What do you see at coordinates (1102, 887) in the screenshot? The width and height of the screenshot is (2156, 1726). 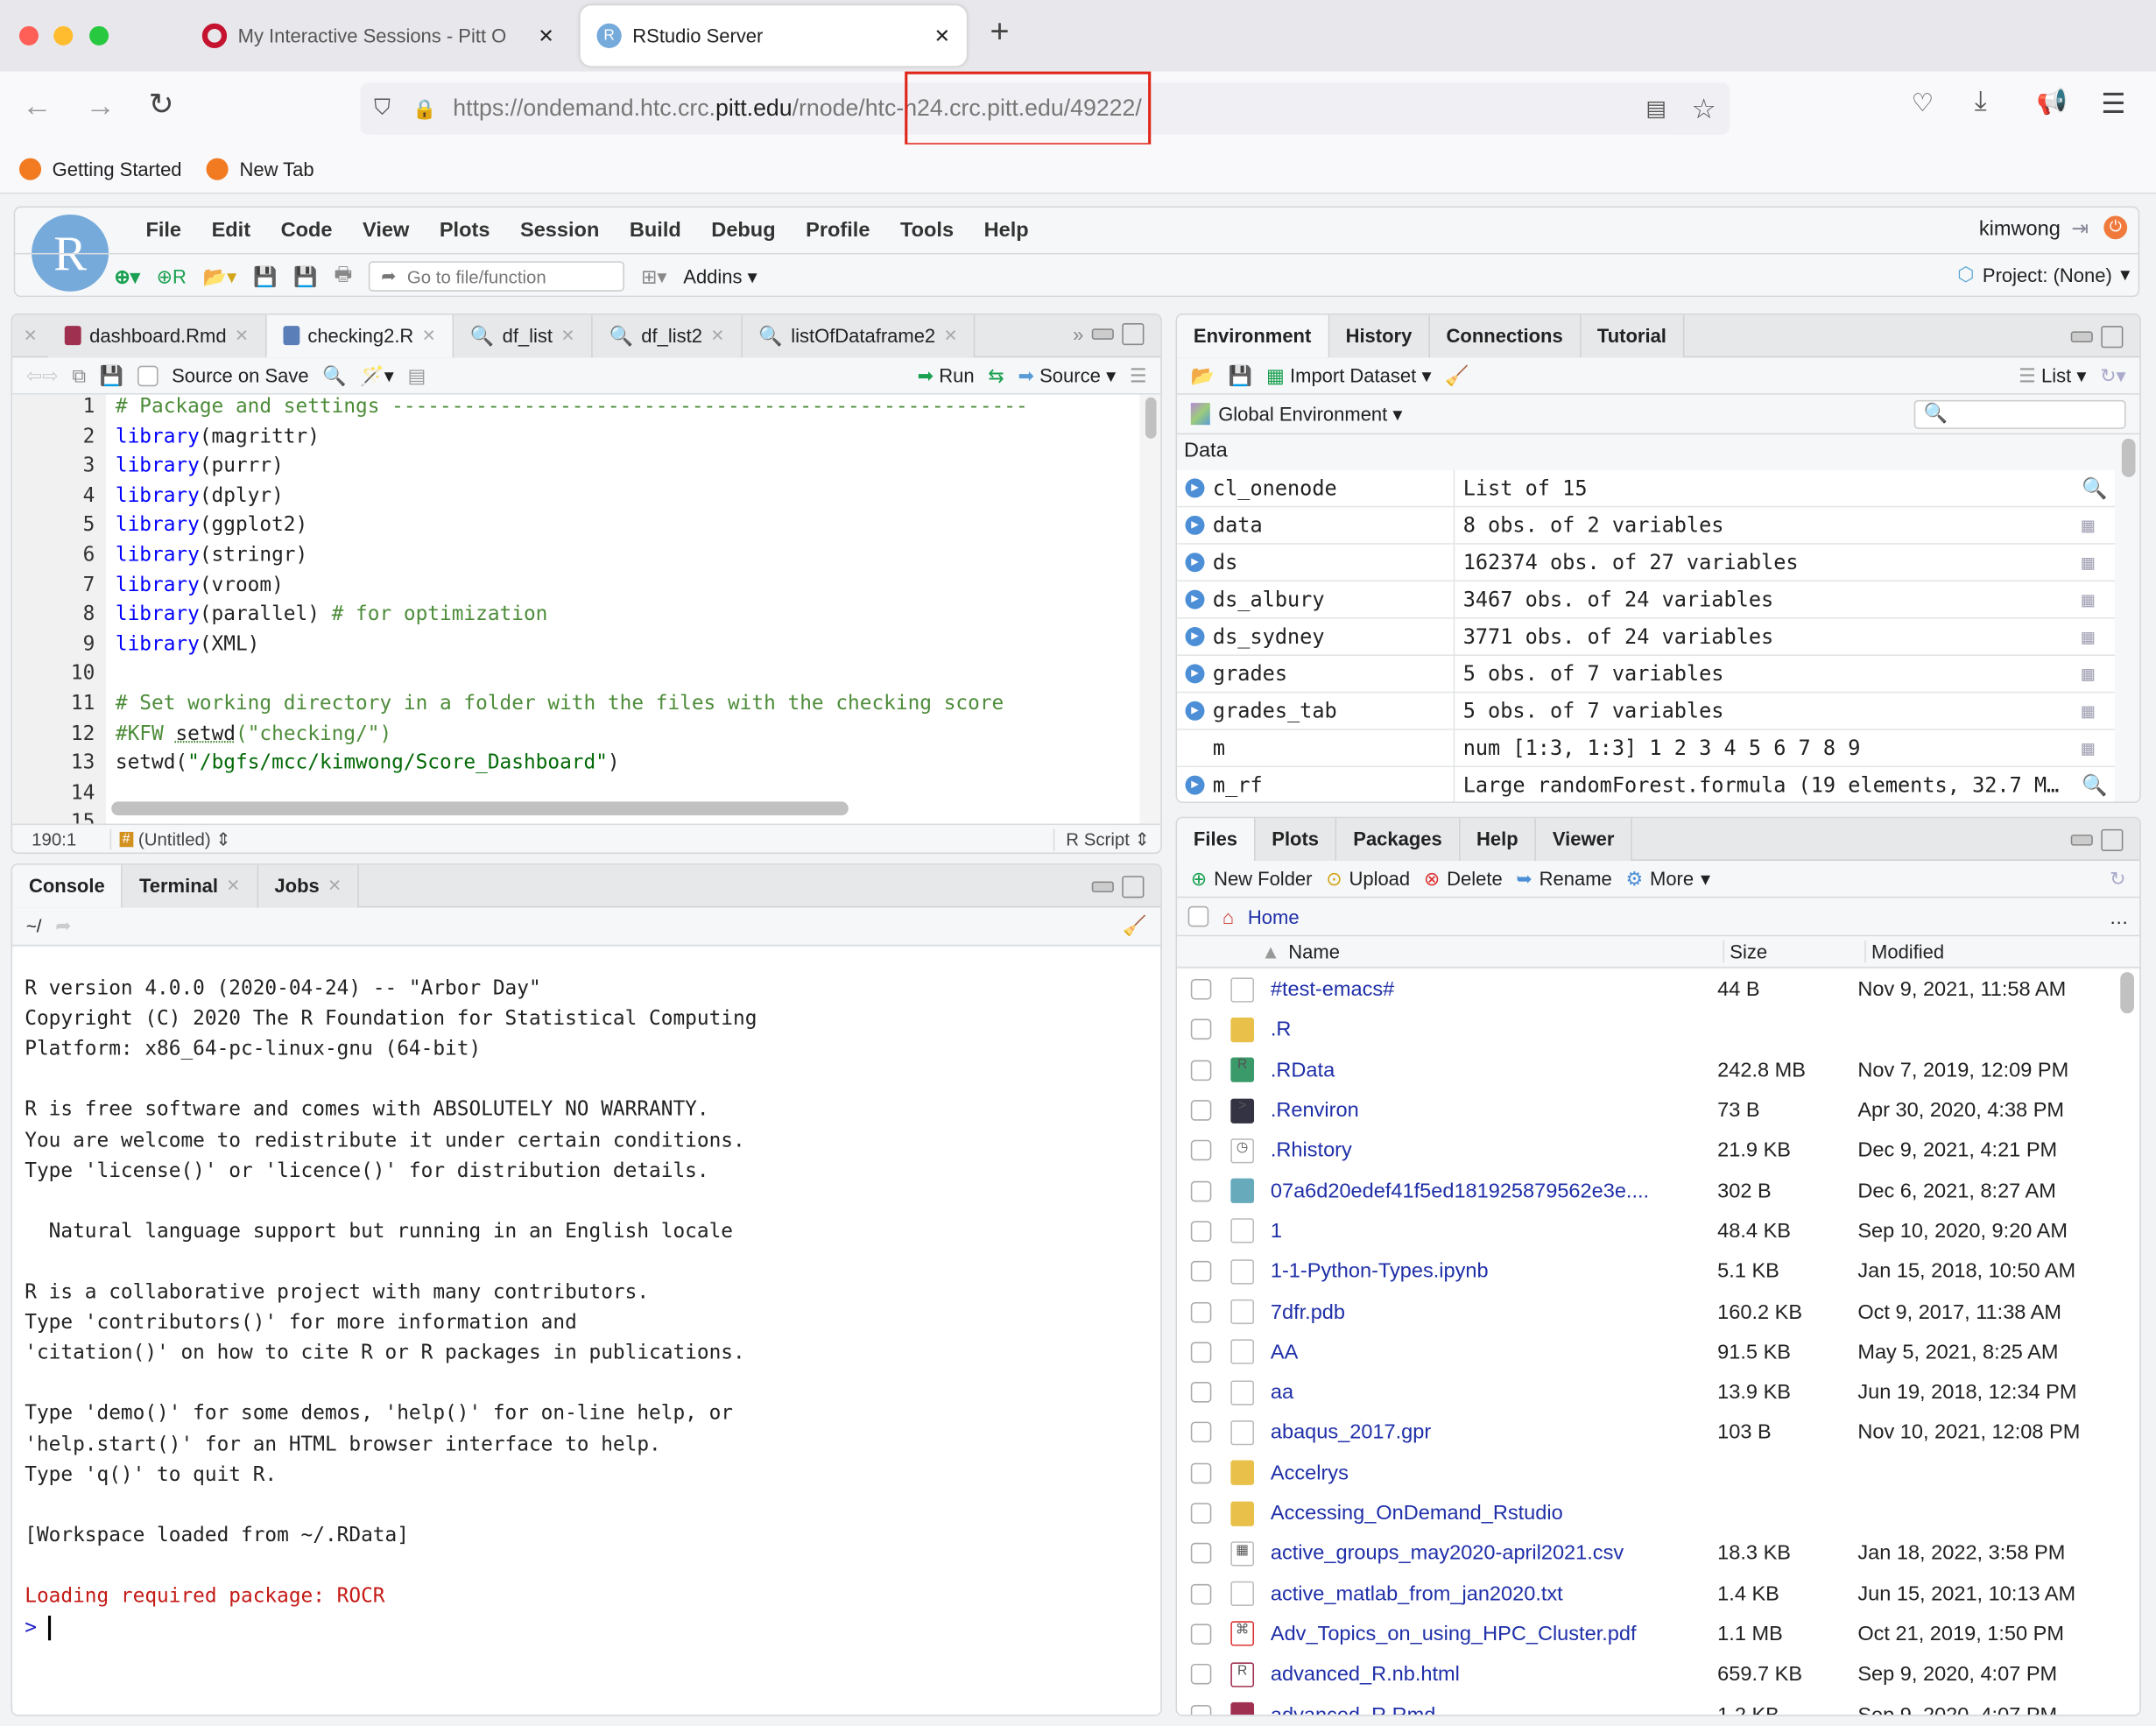 I see `minimize-pane-icon` at bounding box center [1102, 887].